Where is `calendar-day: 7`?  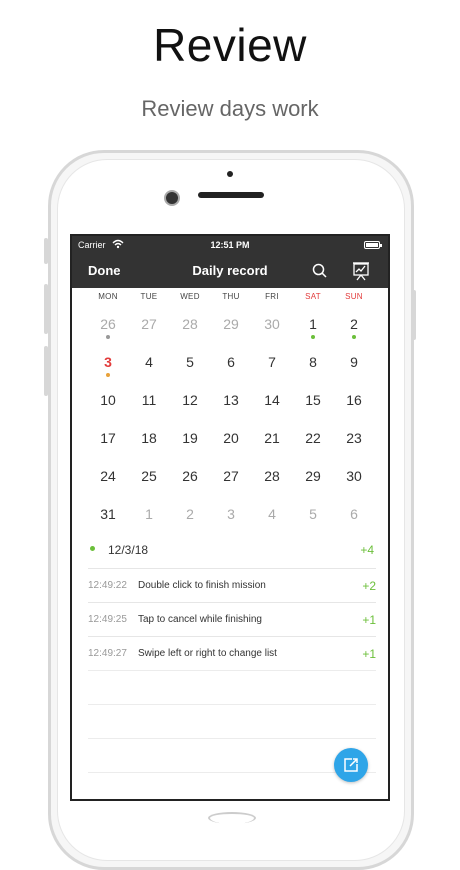 calendar-day: 7 is located at coordinates (272, 367).